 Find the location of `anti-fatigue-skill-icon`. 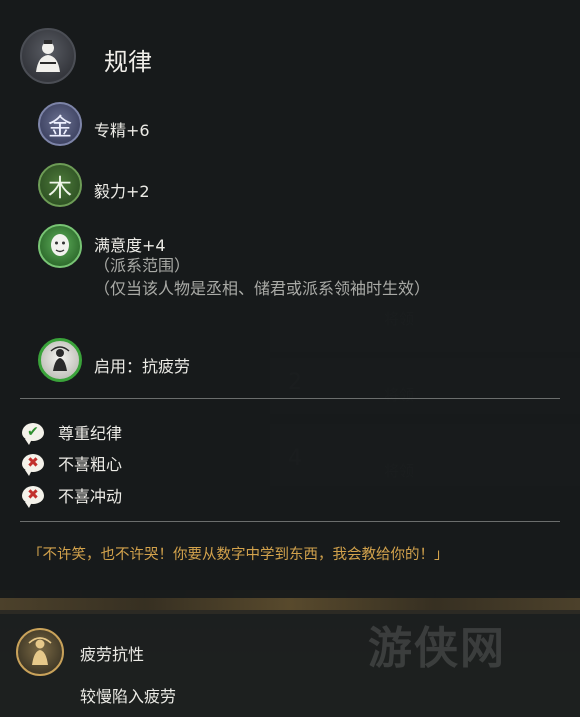

anti-fatigue-skill-icon is located at coordinates (60, 360).